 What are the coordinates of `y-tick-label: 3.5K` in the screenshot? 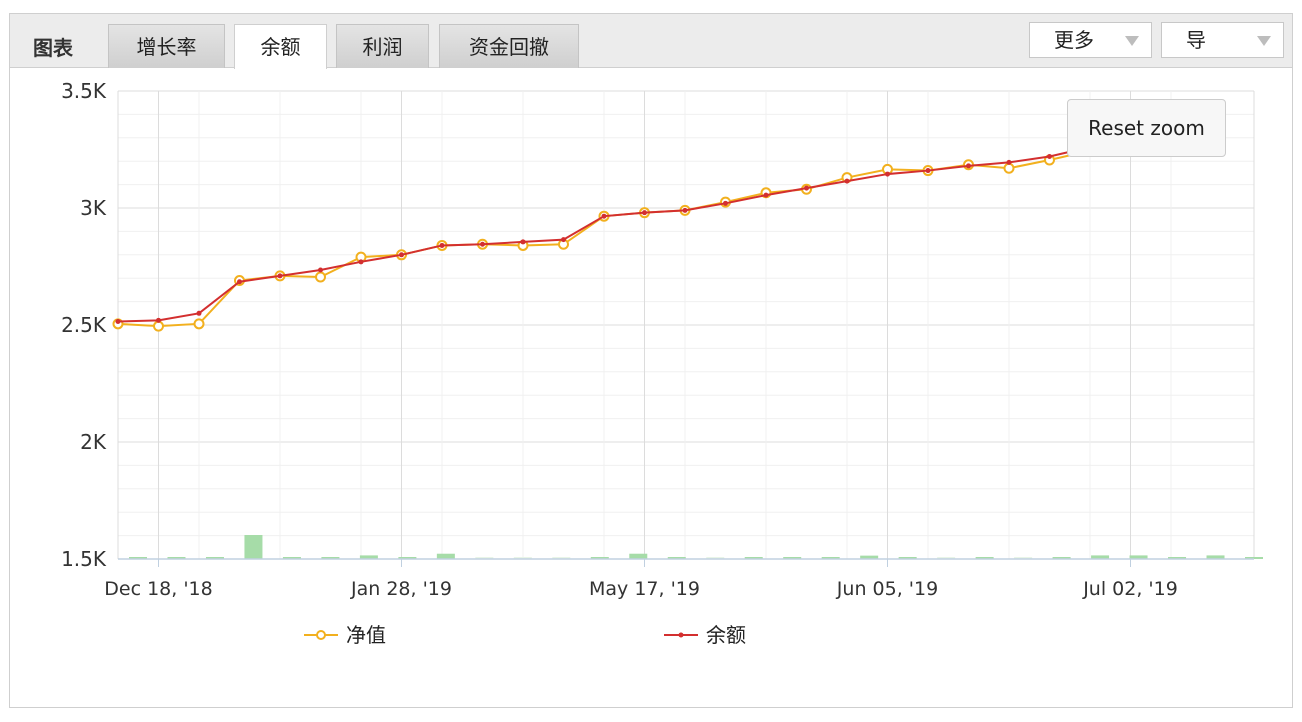 It's located at (84, 91).